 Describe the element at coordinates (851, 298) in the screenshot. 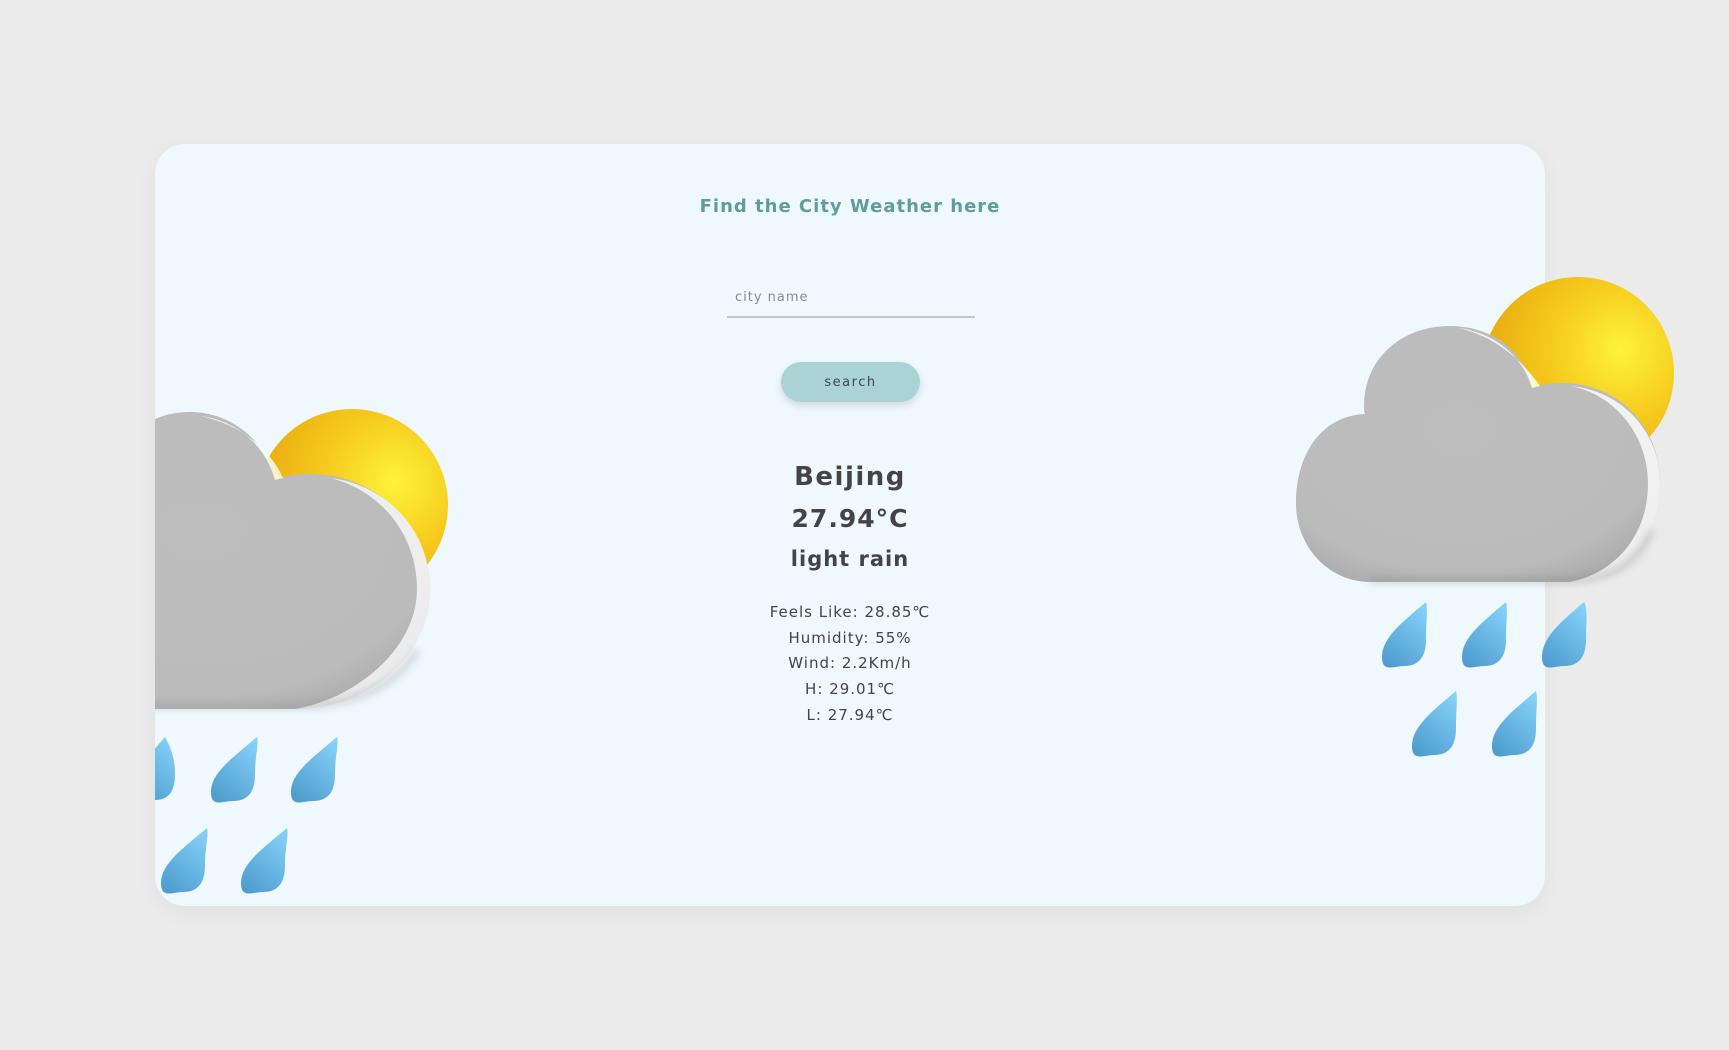

I see `city-search-input` at that location.